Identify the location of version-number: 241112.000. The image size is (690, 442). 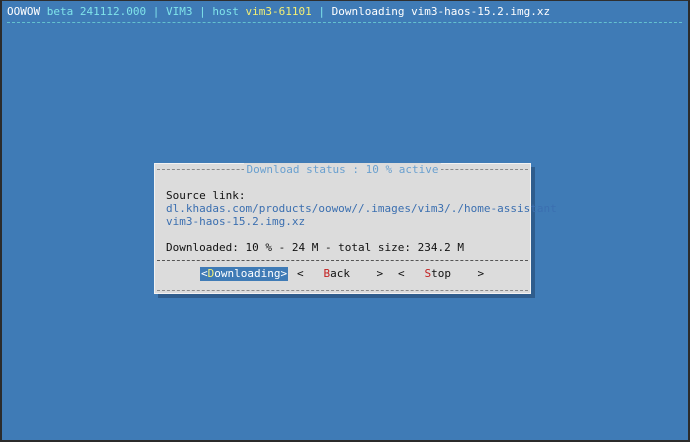
(113, 11).